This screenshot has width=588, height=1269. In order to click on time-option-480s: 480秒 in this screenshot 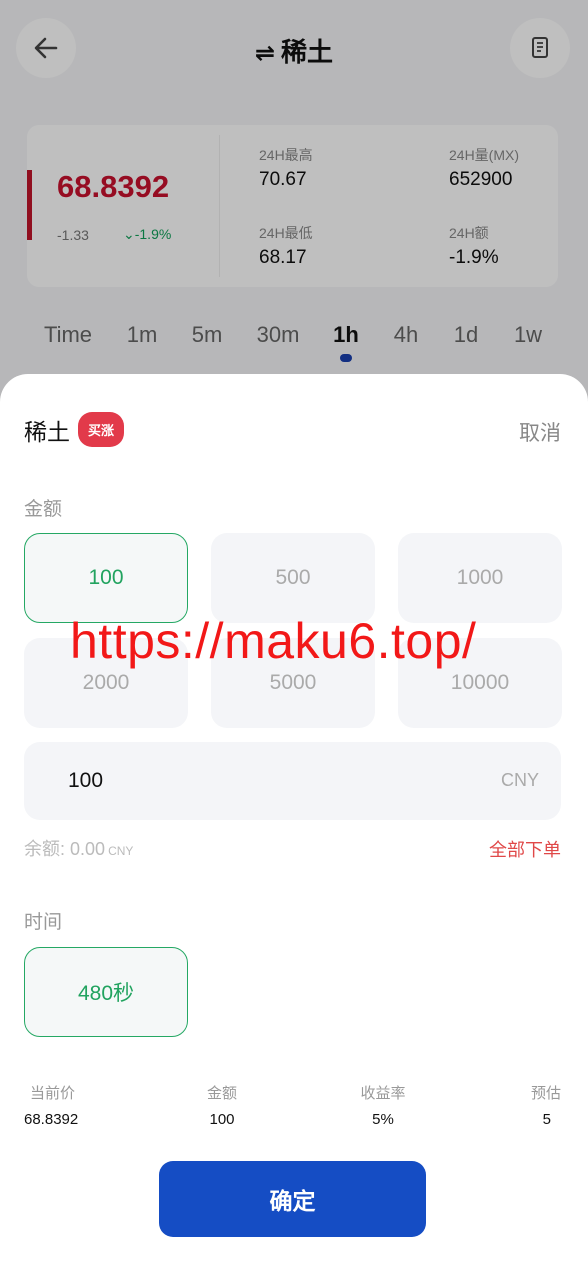, I will do `click(106, 992)`.